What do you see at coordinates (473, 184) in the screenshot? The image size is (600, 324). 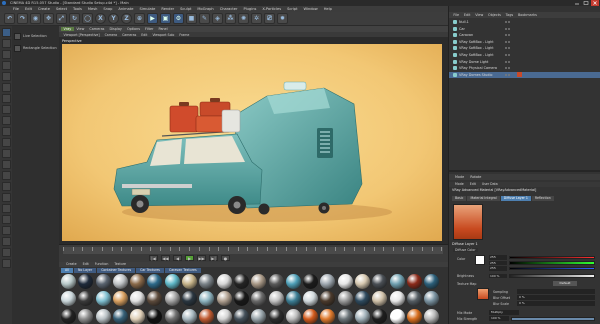 I see `attribute-menu-item: Edit` at bounding box center [473, 184].